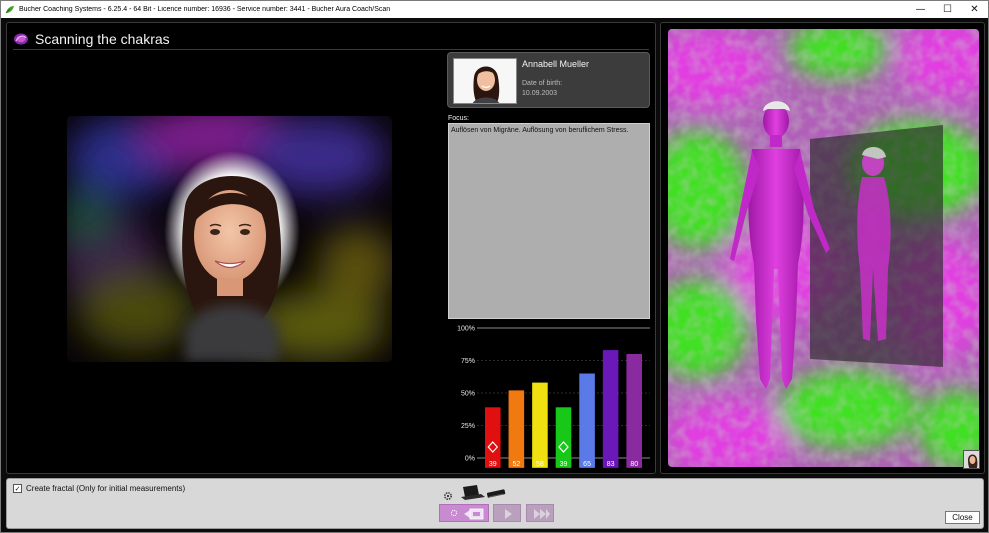  What do you see at coordinates (459, 118) in the screenshot?
I see `focus-label: Focus:` at bounding box center [459, 118].